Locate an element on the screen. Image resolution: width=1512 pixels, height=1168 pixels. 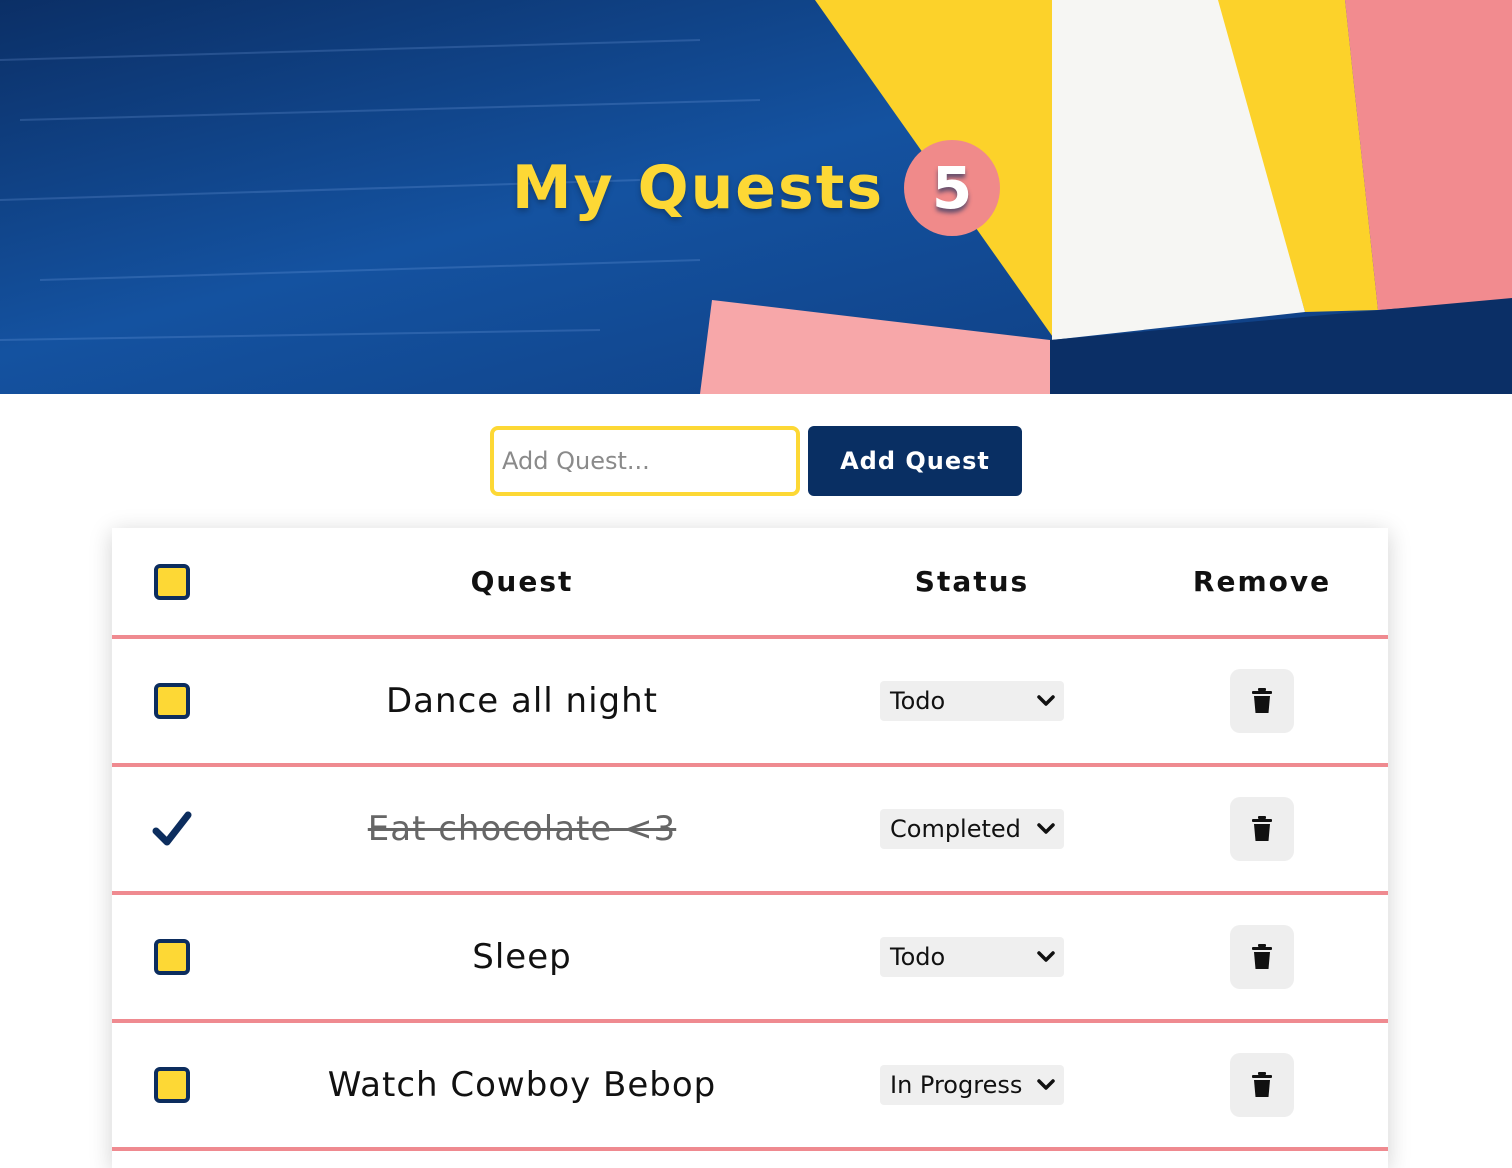
quest-name: Dance all night is located at coordinates (522, 701).